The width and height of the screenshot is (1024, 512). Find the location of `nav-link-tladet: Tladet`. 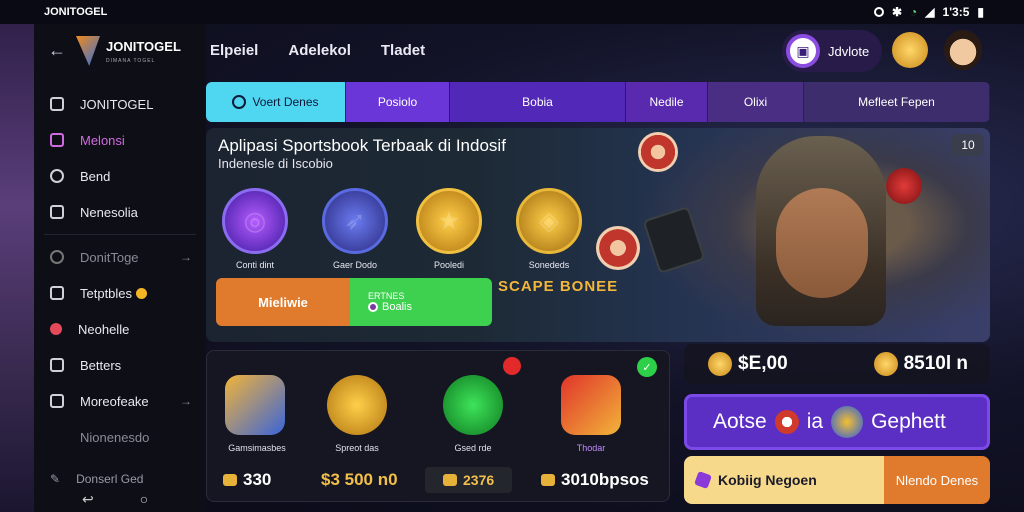

nav-link-tladet: Tladet is located at coordinates (403, 50).